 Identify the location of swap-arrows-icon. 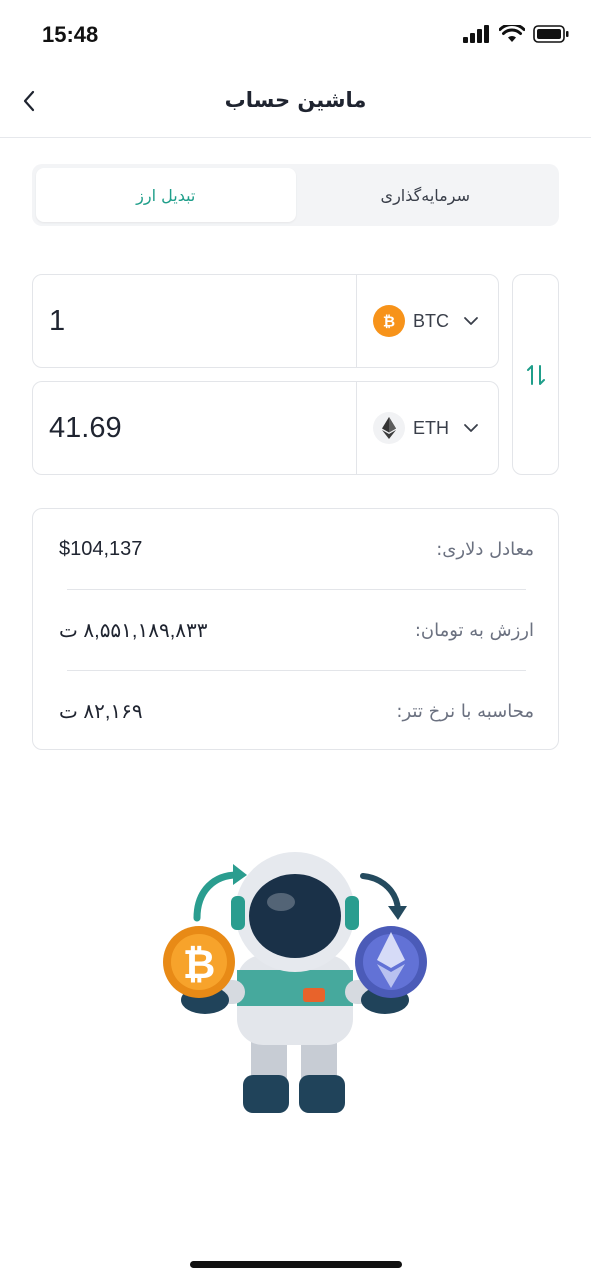
(535, 374).